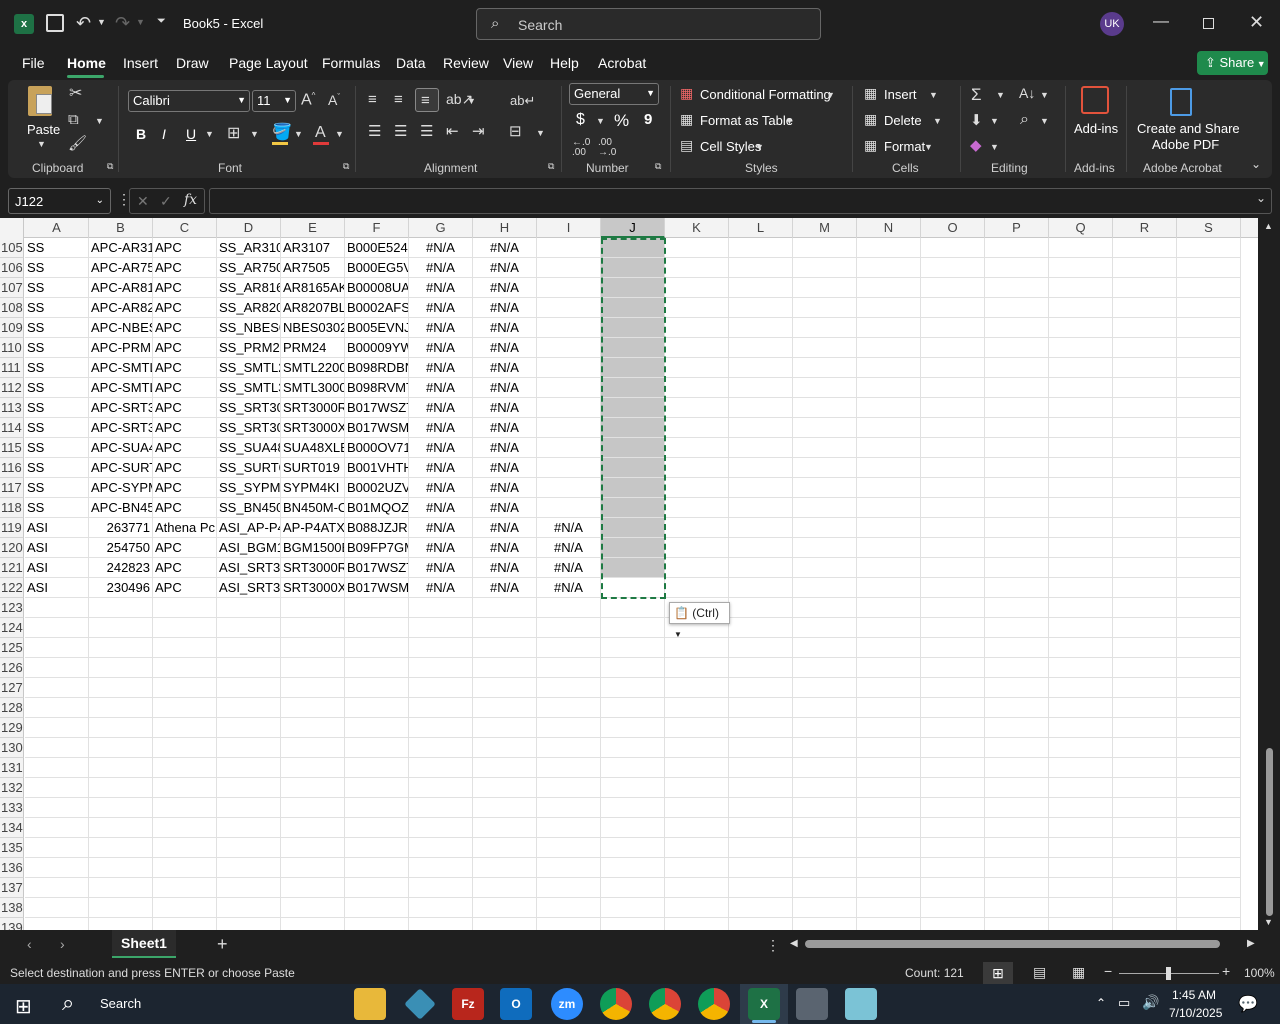  What do you see at coordinates (121, 308) in the screenshot?
I see `cell-b108: APC-AR82` at bounding box center [121, 308].